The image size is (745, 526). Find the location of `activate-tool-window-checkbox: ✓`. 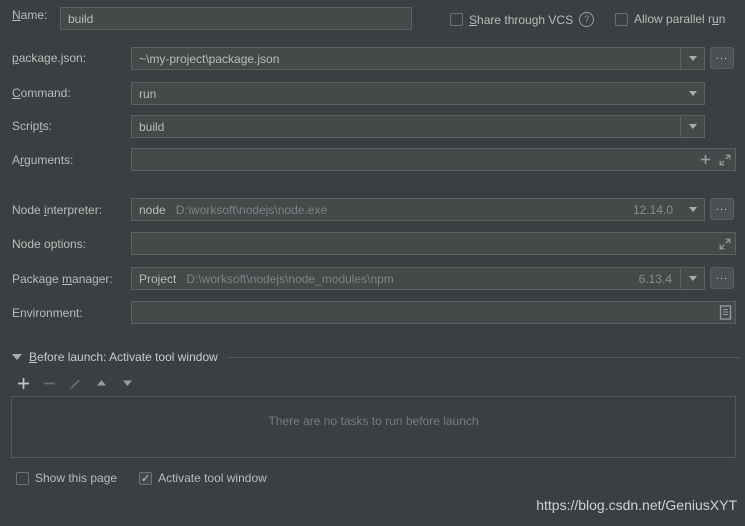

activate-tool-window-checkbox: ✓ is located at coordinates (146, 478).